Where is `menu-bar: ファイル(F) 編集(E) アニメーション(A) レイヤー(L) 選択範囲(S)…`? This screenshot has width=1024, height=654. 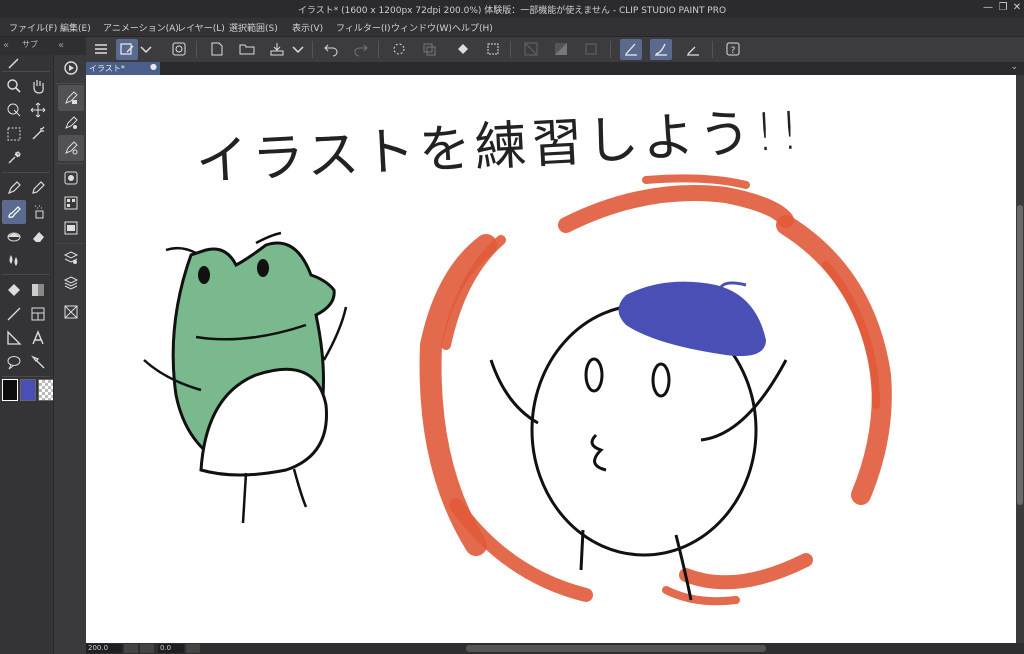
menu-bar: ファイル(F) 編集(E) アニメーション(A) レイヤー(L) 選択範囲(S)… is located at coordinates (512, 27).